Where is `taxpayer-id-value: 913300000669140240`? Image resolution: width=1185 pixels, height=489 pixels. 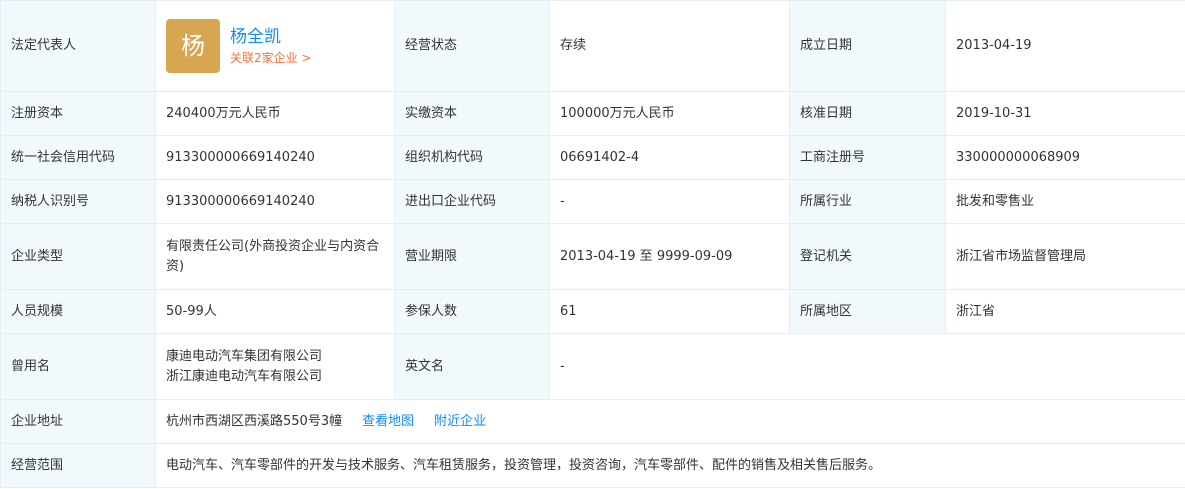
taxpayer-id-value: 913300000669140240 is located at coordinates (275, 201).